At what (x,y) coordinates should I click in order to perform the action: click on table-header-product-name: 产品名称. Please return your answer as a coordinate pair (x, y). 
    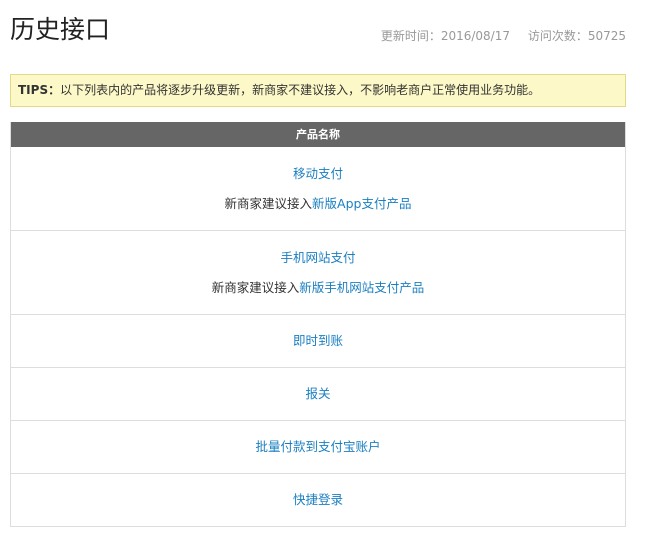
    Looking at the image, I should click on (318, 134).